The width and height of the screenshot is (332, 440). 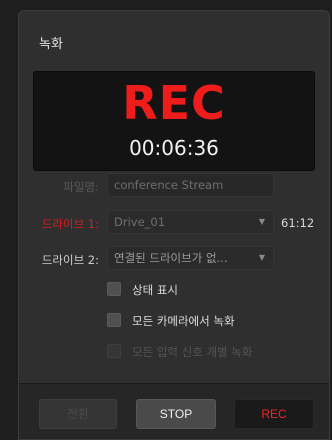 What do you see at coordinates (81, 187) in the screenshot?
I see `filename-label: 파일명:` at bounding box center [81, 187].